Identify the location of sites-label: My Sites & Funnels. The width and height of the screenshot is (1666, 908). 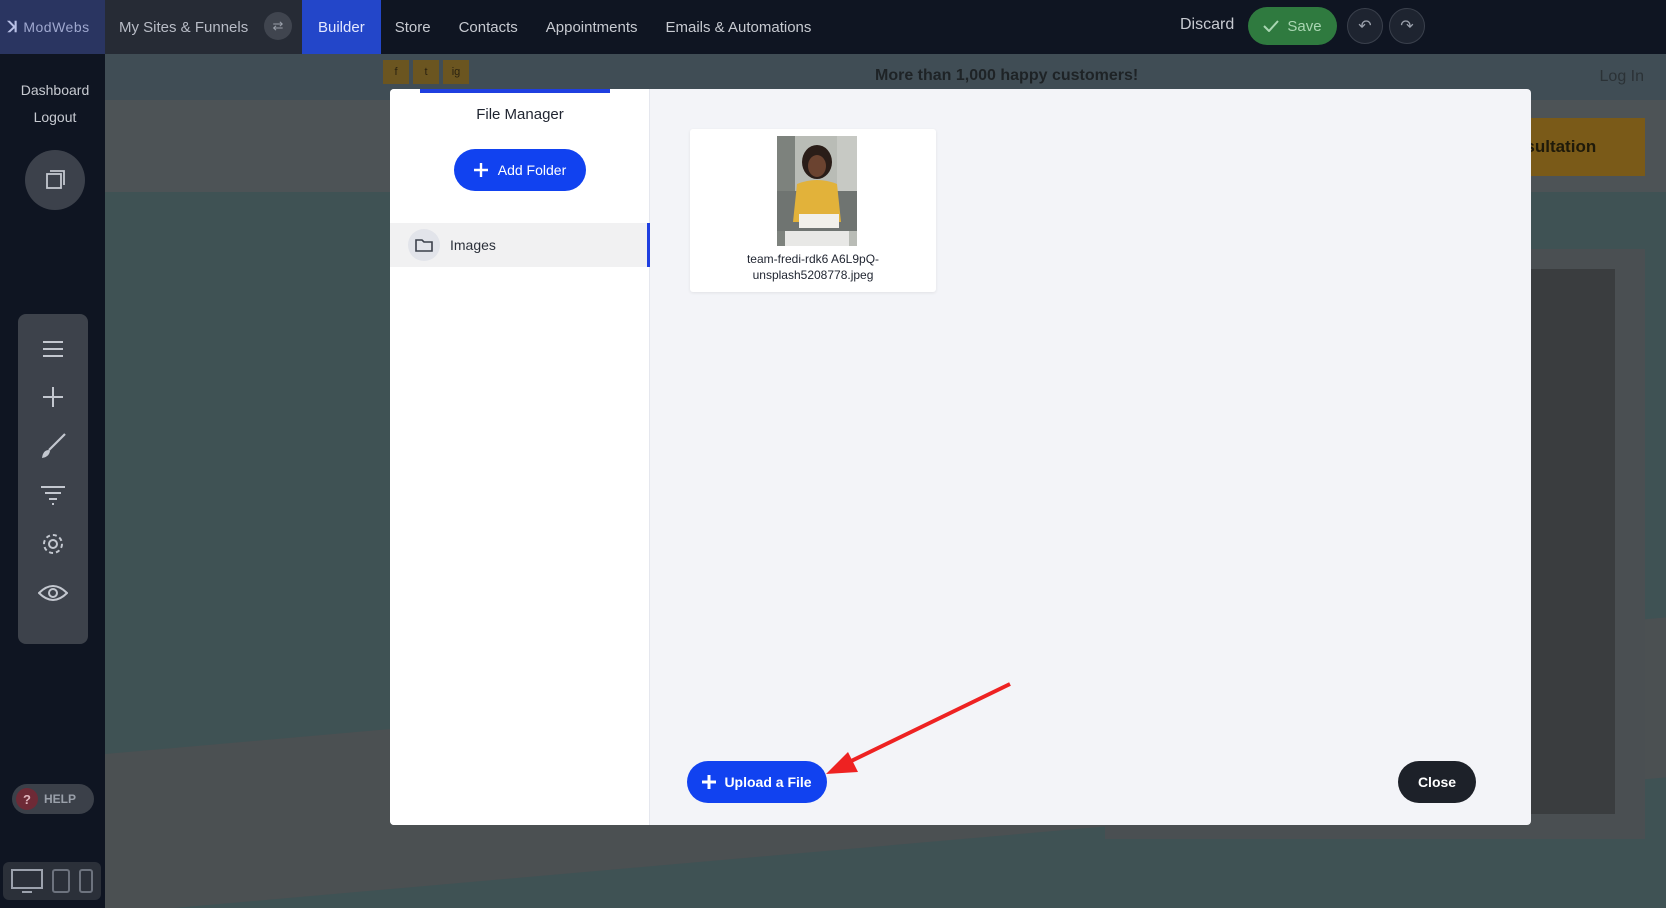
(184, 27).